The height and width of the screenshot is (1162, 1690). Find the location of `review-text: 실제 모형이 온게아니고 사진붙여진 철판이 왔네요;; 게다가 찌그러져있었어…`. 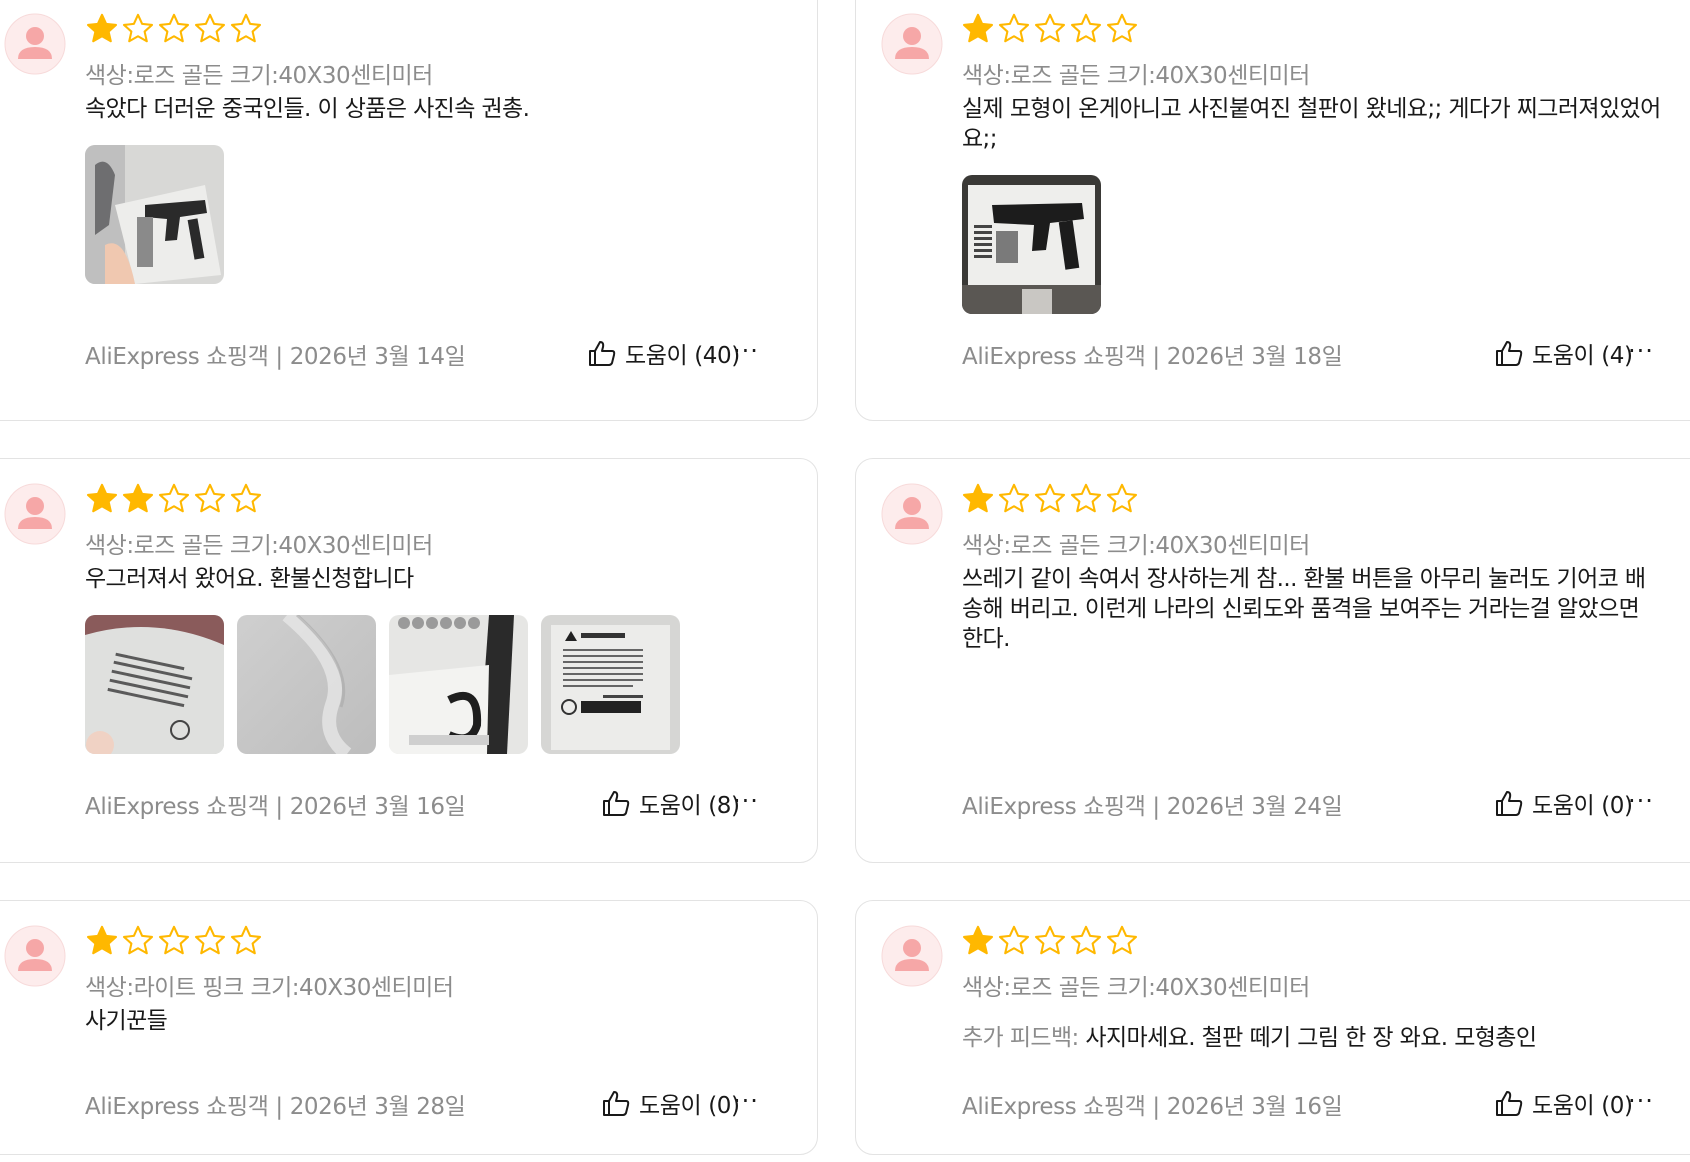

review-text: 실제 모형이 온게아니고 사진붙여진 철판이 왔네요;; 게다가 찌그러져있었어… is located at coordinates (1312, 124).